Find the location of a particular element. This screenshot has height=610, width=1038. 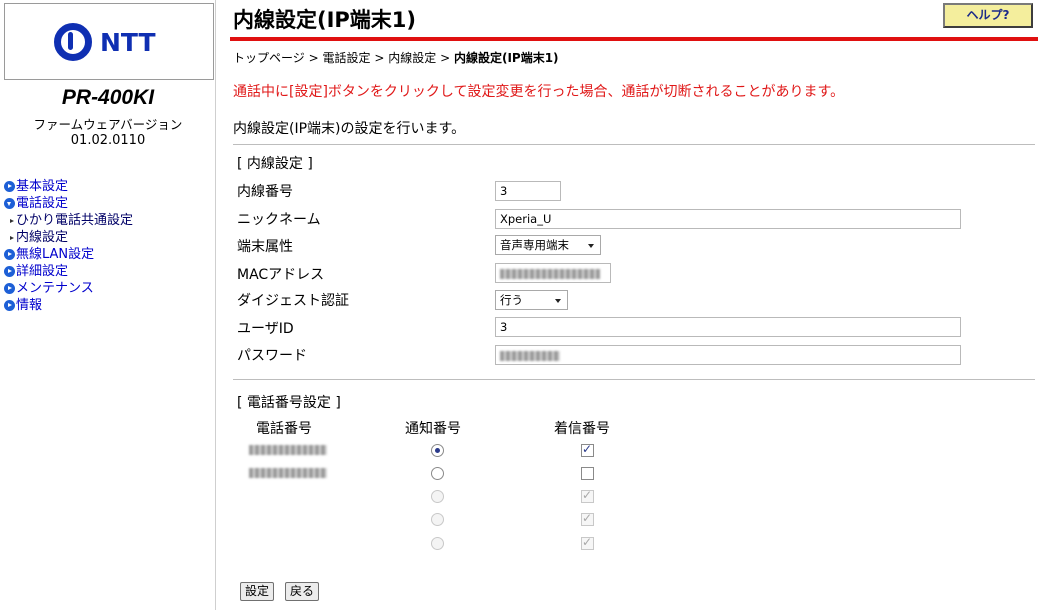

field-label-terminal-type: 端末属性 is located at coordinates (265, 247).